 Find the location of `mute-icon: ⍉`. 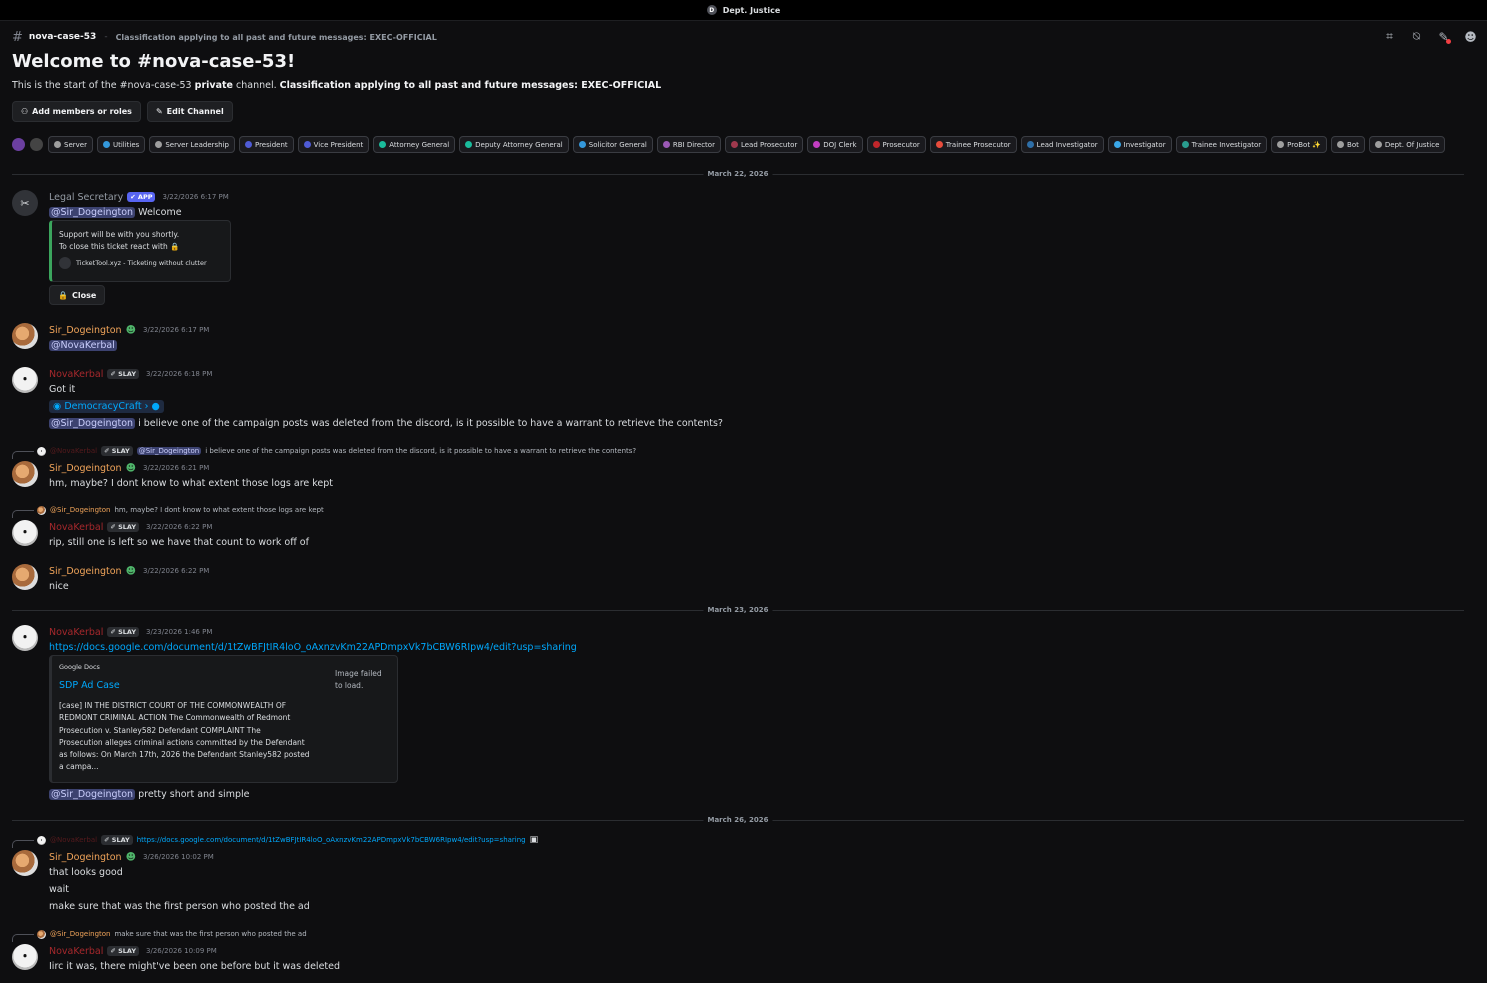

mute-icon: ⍉ is located at coordinates (1416, 36).